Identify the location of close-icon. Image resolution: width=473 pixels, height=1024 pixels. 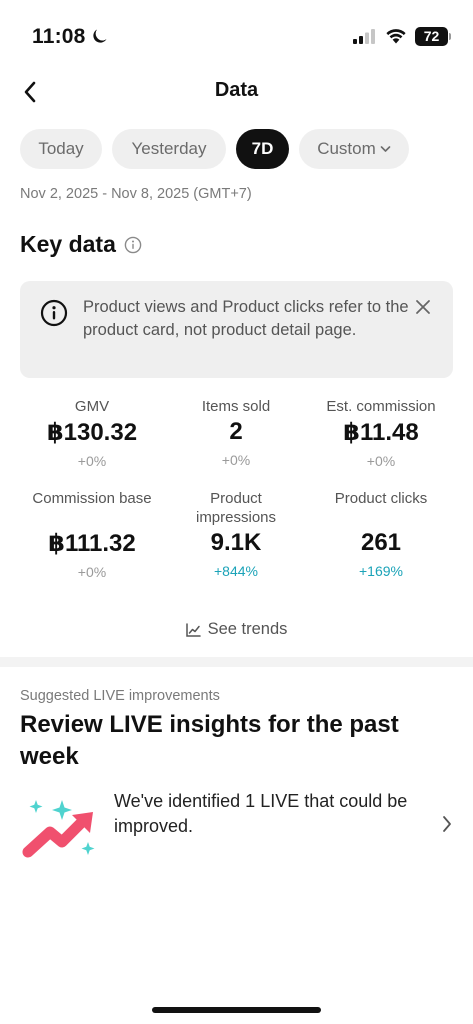
(423, 307).